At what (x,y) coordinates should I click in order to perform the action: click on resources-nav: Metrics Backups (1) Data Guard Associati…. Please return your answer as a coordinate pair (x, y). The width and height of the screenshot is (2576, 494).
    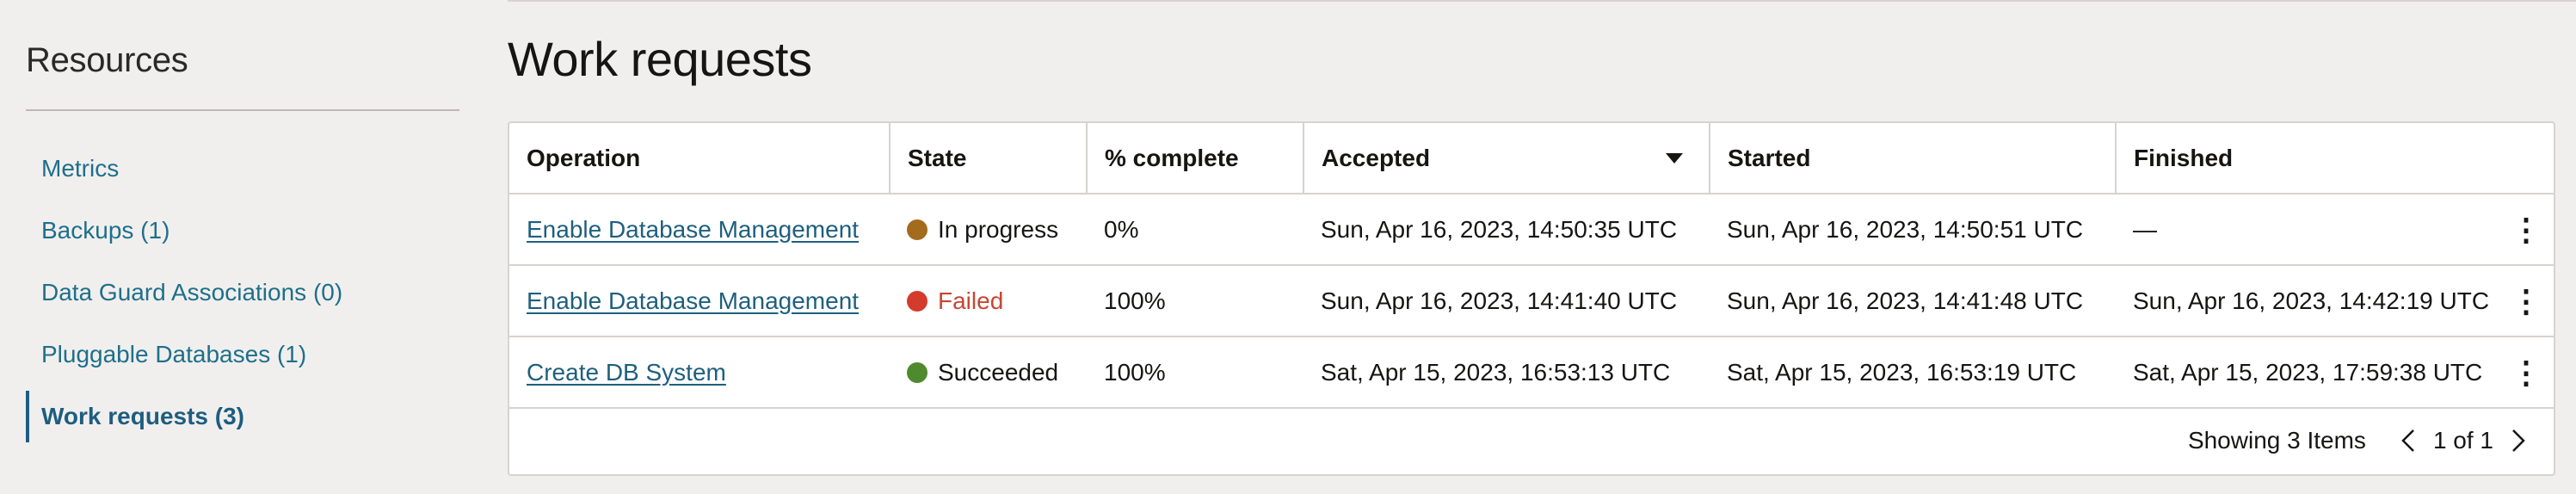
    Looking at the image, I should click on (243, 293).